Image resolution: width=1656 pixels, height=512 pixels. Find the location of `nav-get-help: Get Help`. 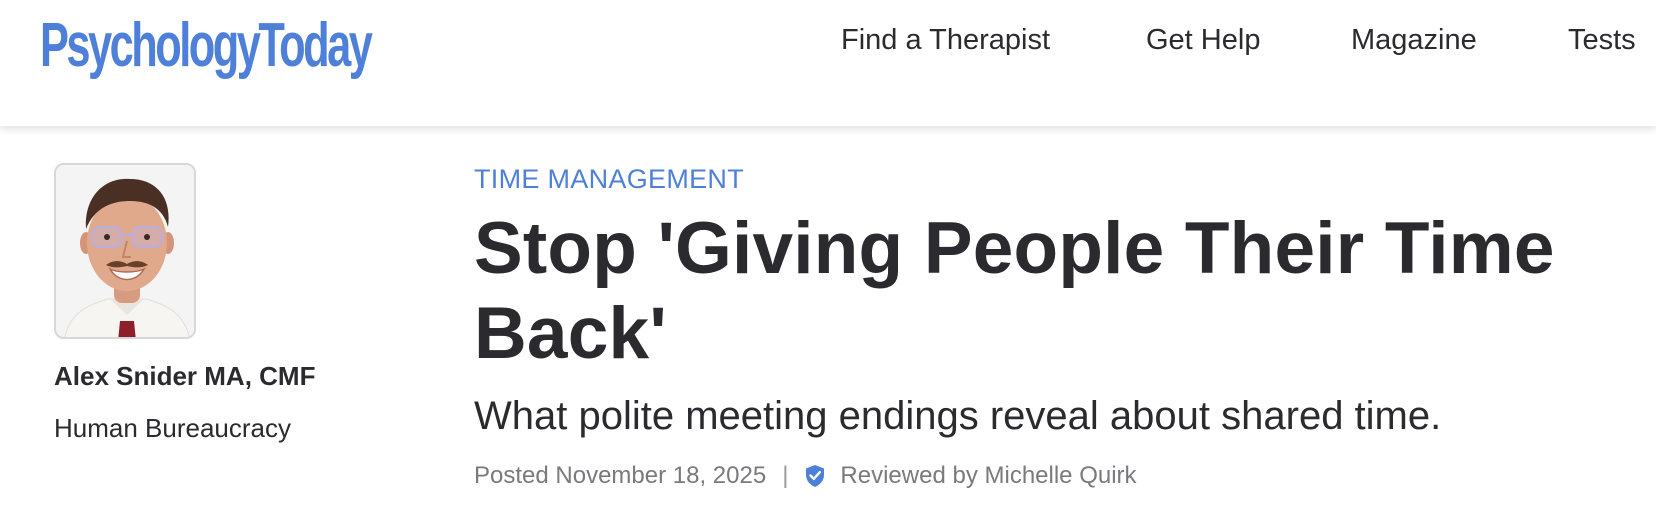

nav-get-help: Get Help is located at coordinates (1203, 40).